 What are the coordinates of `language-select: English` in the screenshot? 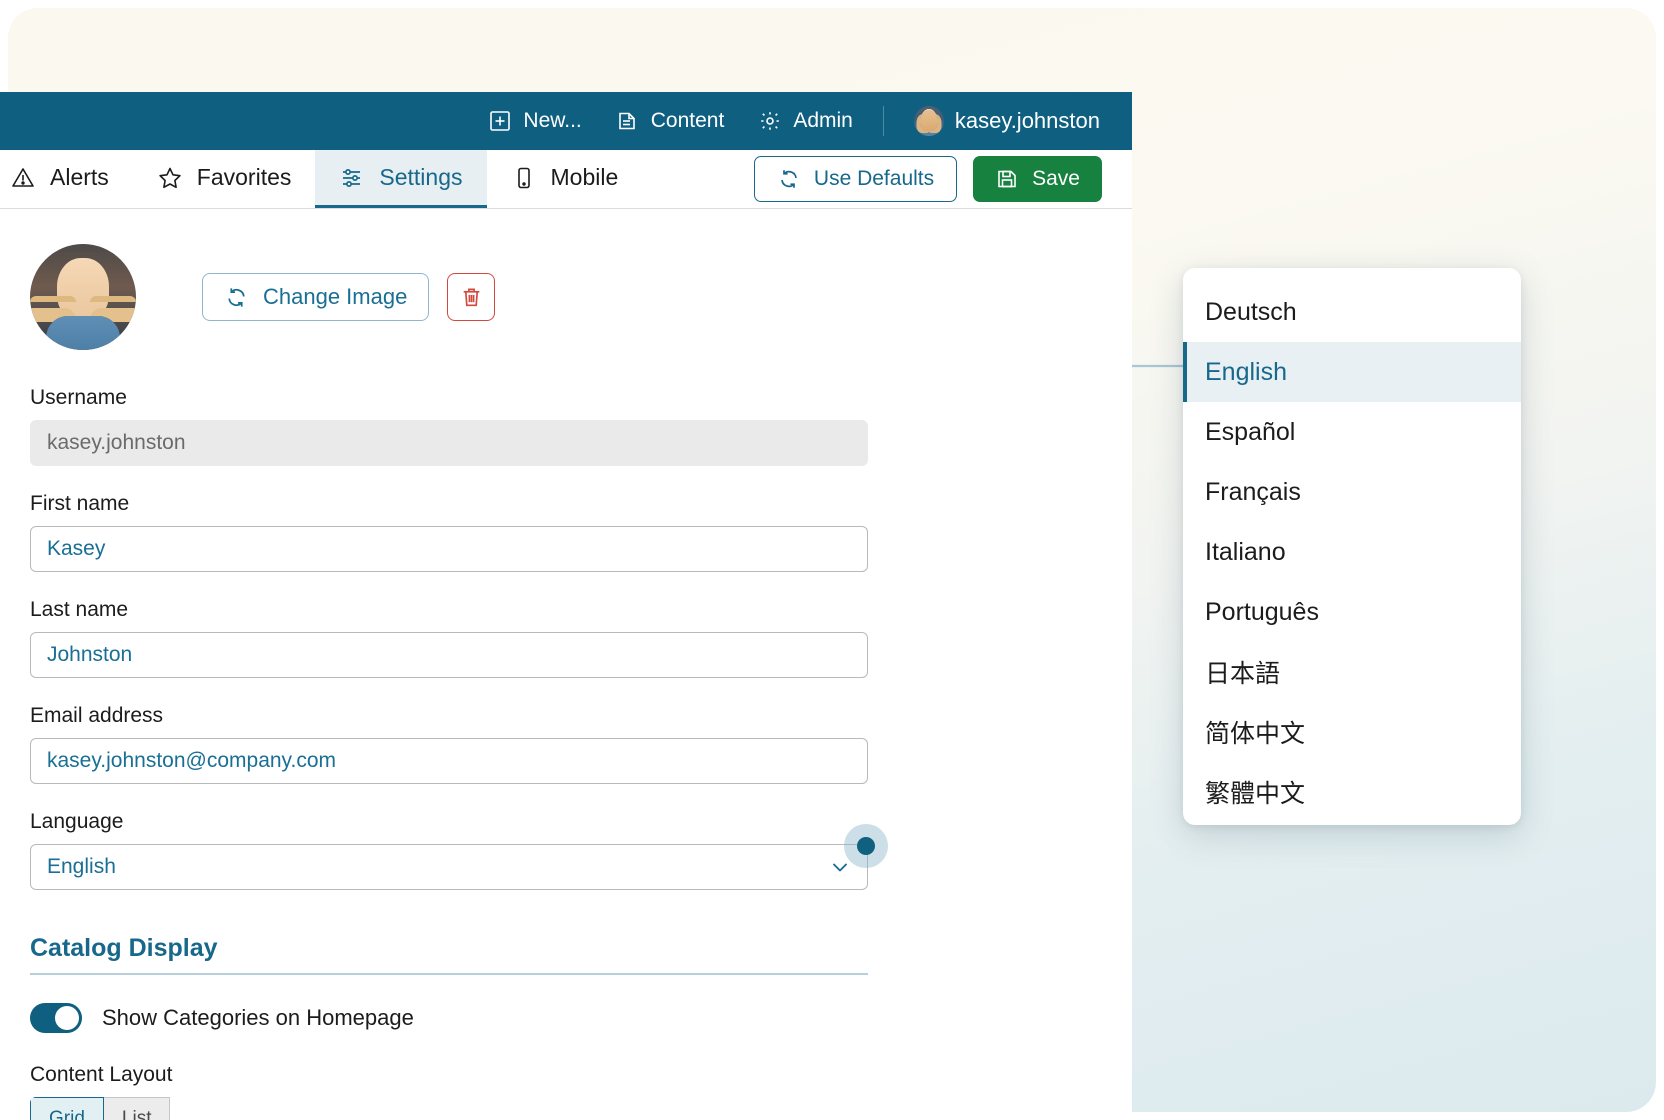 It's located at (449, 867).